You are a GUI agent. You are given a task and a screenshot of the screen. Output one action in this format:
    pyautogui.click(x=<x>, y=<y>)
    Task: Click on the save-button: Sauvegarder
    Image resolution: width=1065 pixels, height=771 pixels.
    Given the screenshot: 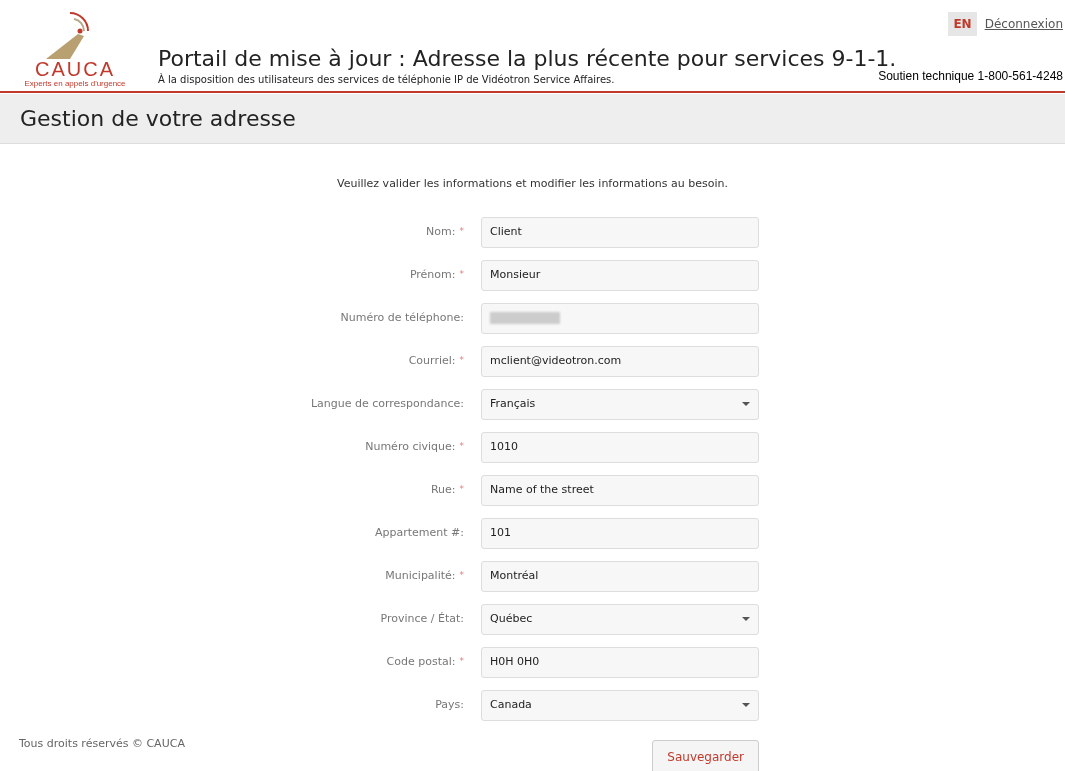 What is the action you would take?
    pyautogui.click(x=705, y=755)
    